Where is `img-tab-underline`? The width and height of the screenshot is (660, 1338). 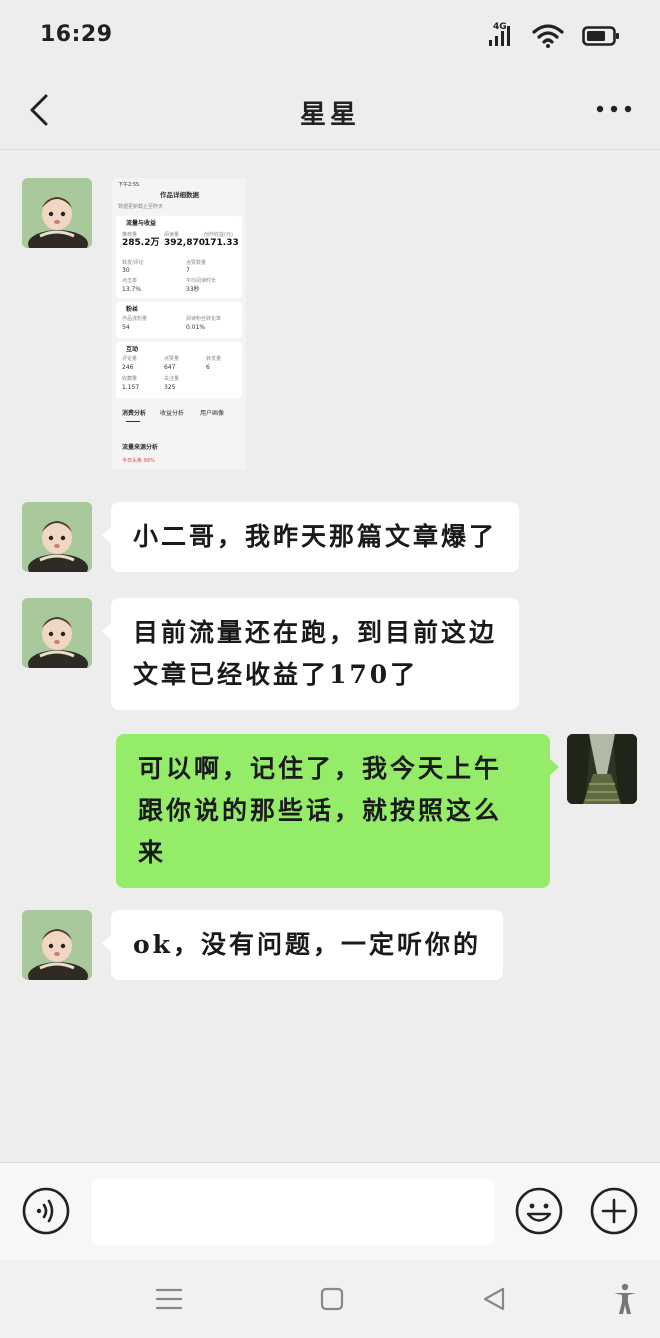
img-tab-underline is located at coordinates (133, 421).